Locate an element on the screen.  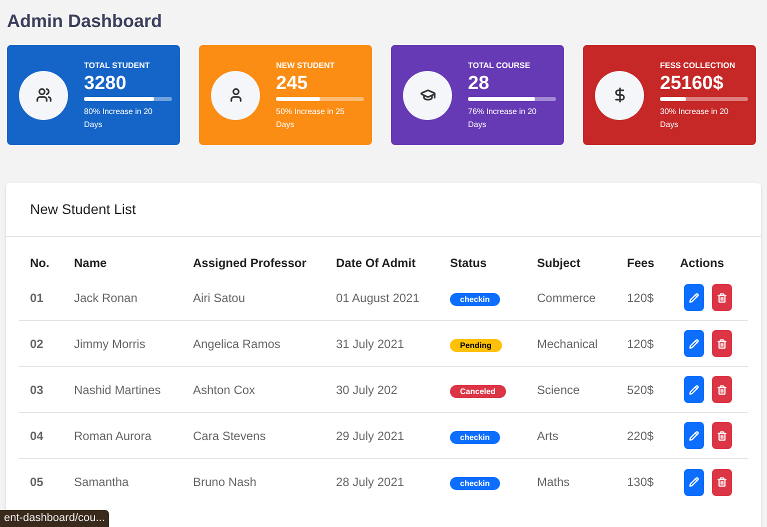
card-label: TOTAL STUDENT is located at coordinates (117, 66).